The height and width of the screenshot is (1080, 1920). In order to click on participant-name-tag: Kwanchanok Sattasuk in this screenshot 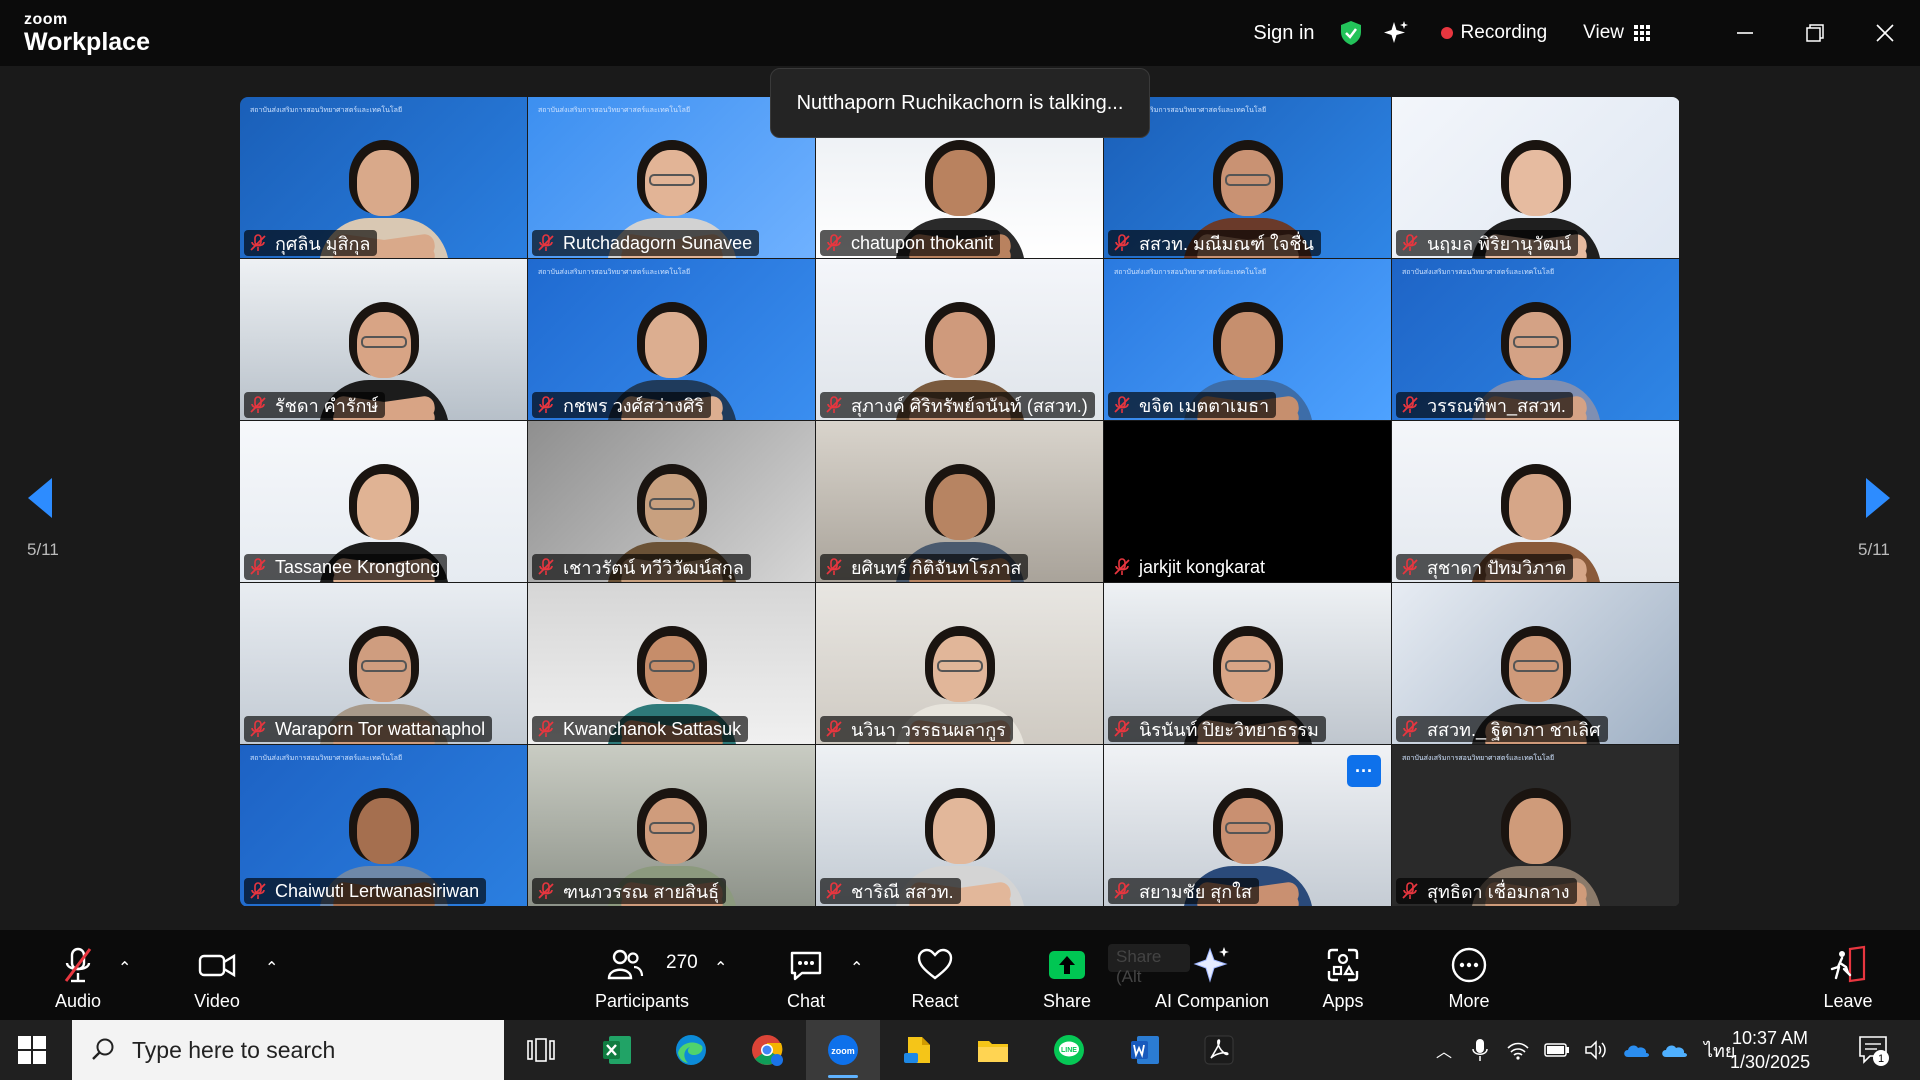, I will do `click(640, 729)`.